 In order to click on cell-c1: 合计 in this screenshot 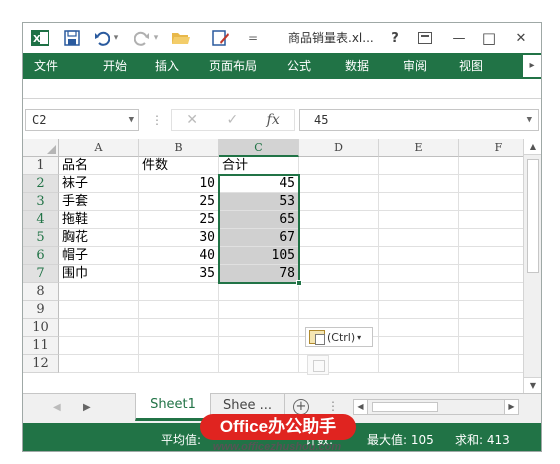, I will do `click(259, 166)`.